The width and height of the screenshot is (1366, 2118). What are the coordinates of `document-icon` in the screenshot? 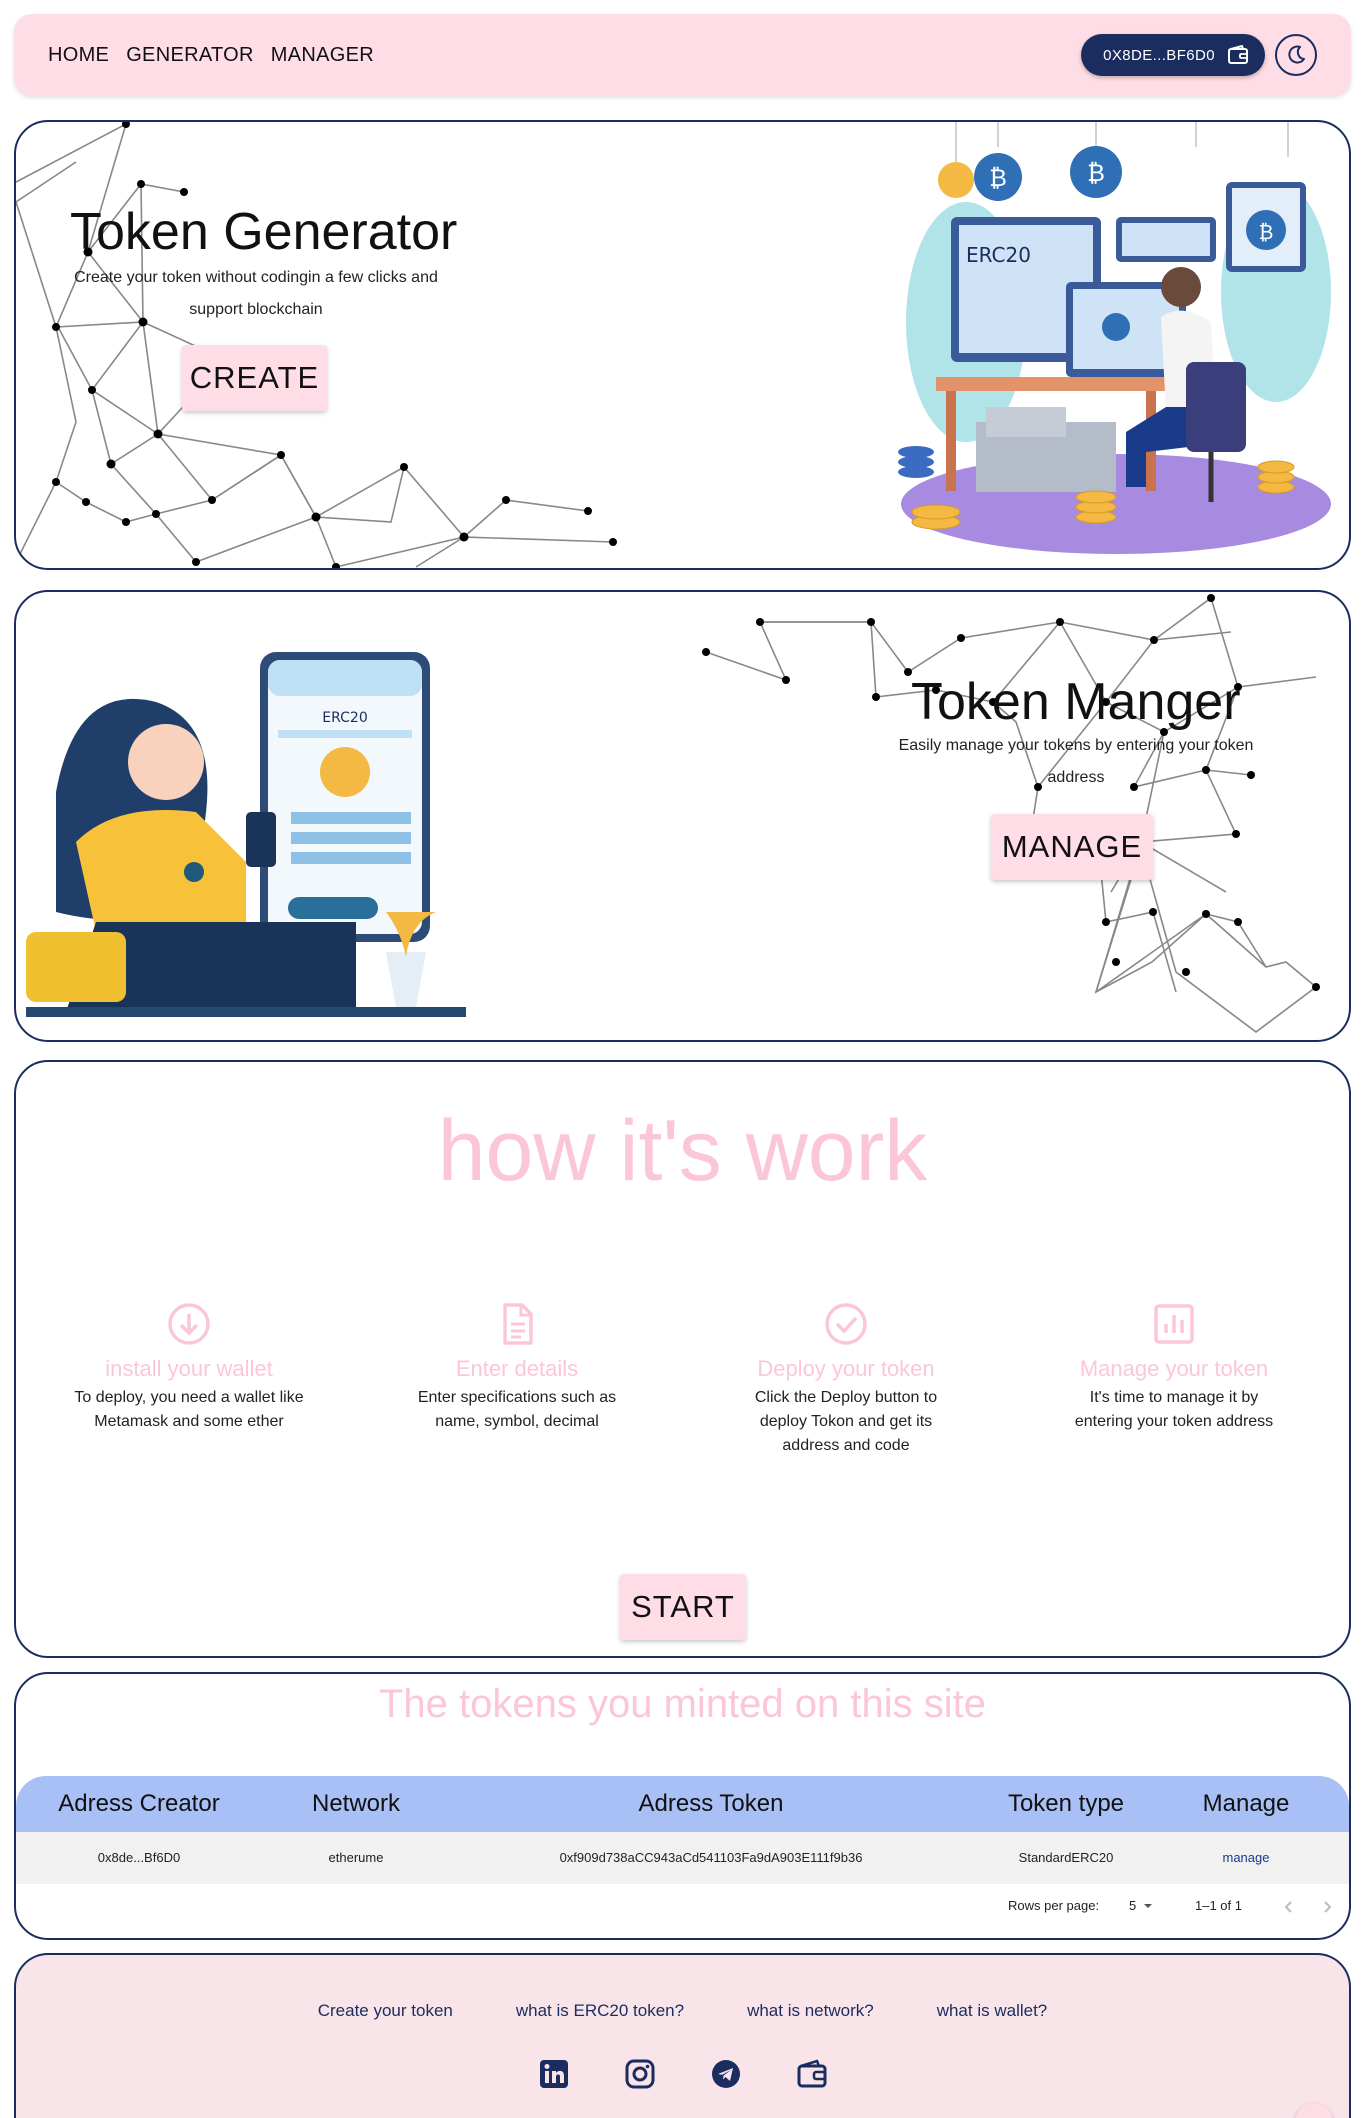 It's located at (518, 1324).